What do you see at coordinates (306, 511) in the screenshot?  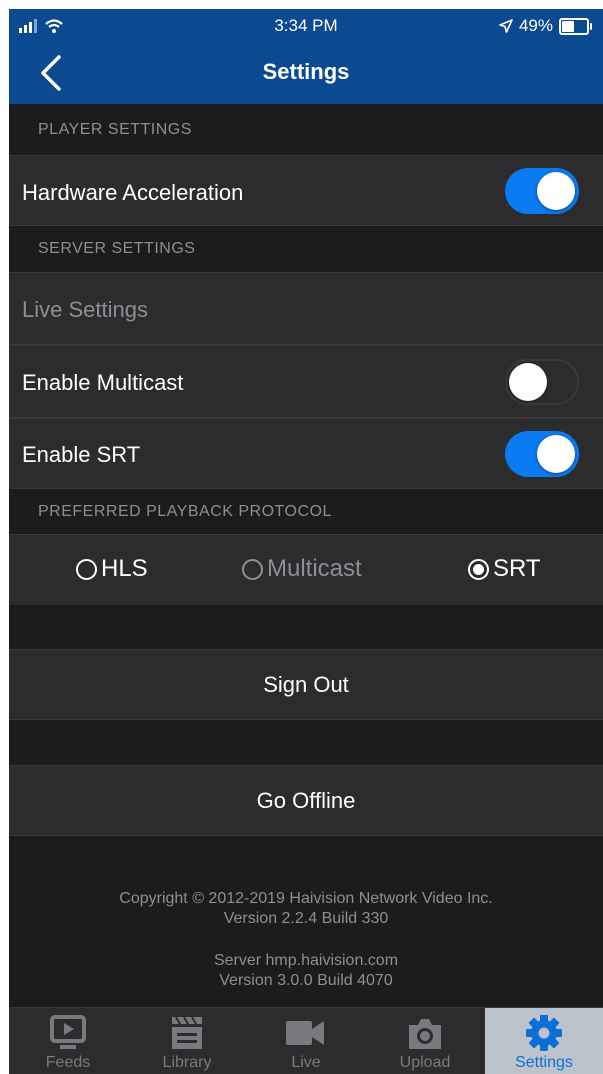 I see `section-header-protocol: PREFERRED PLAYBACK PROTOCOL` at bounding box center [306, 511].